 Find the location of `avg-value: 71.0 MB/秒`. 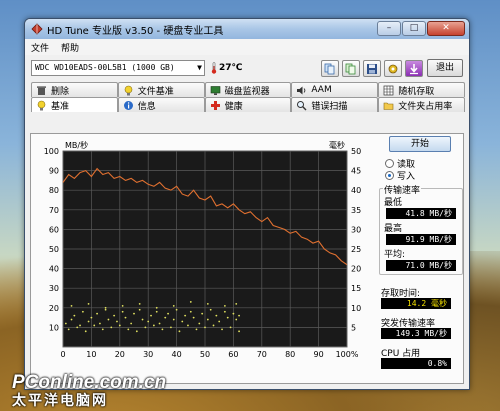

avg-value: 71.0 MB/秒 is located at coordinates (421, 265).